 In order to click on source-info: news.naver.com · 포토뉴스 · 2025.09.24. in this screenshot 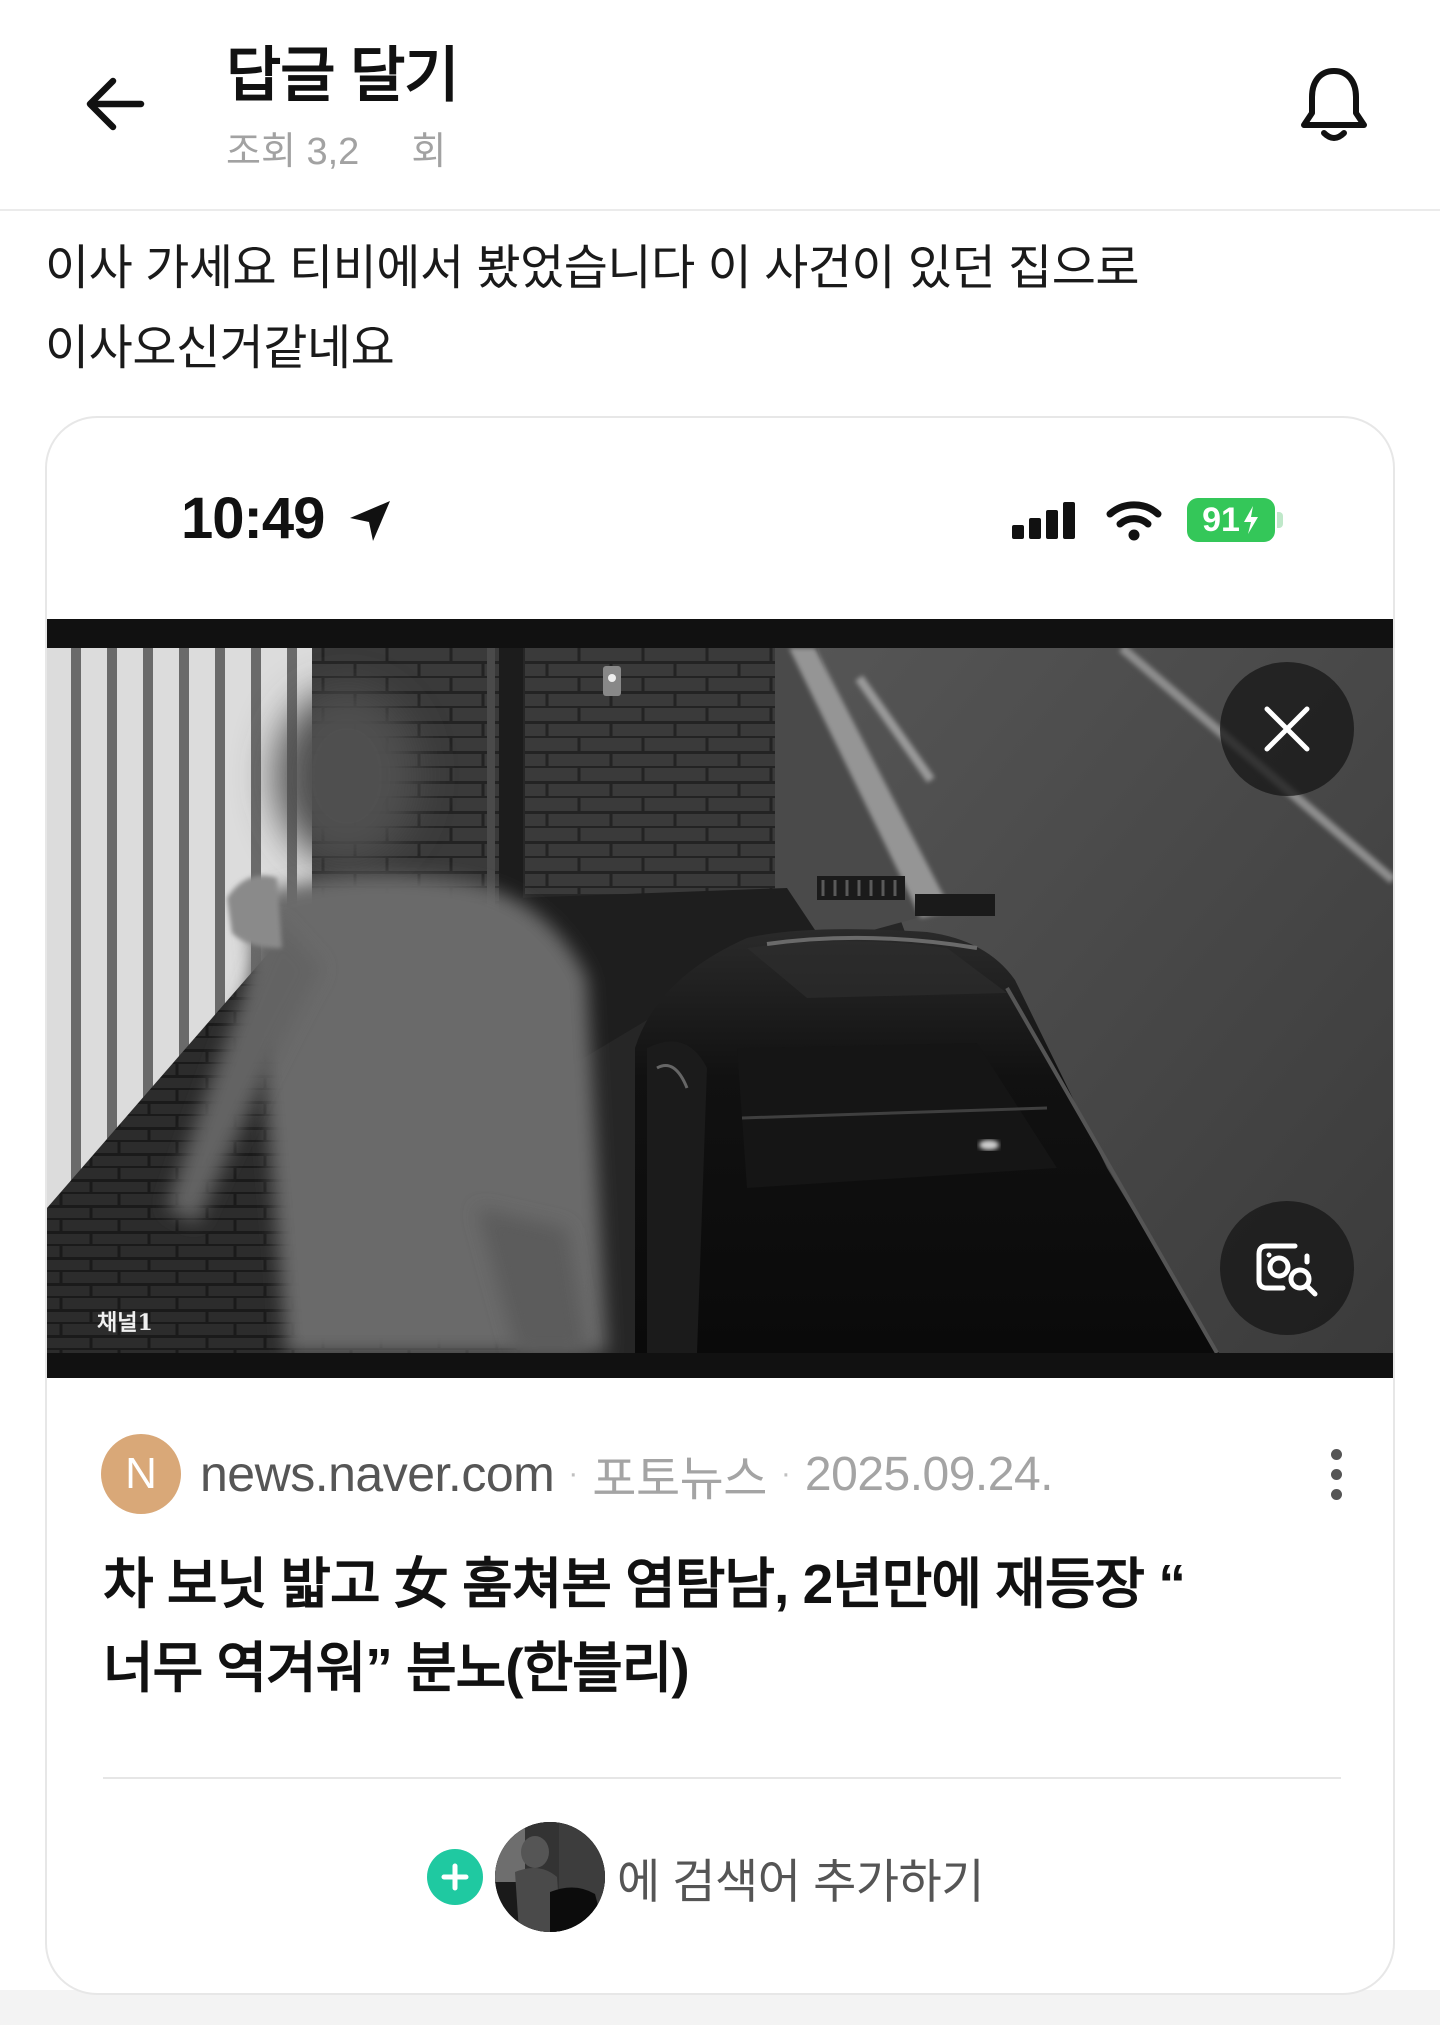, I will do `click(627, 1476)`.